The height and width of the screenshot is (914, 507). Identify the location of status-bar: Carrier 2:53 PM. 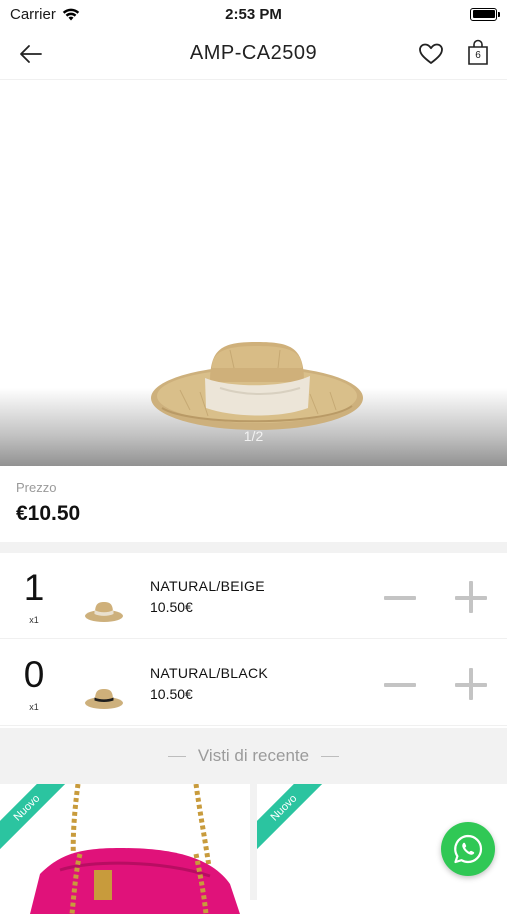
(253, 14).